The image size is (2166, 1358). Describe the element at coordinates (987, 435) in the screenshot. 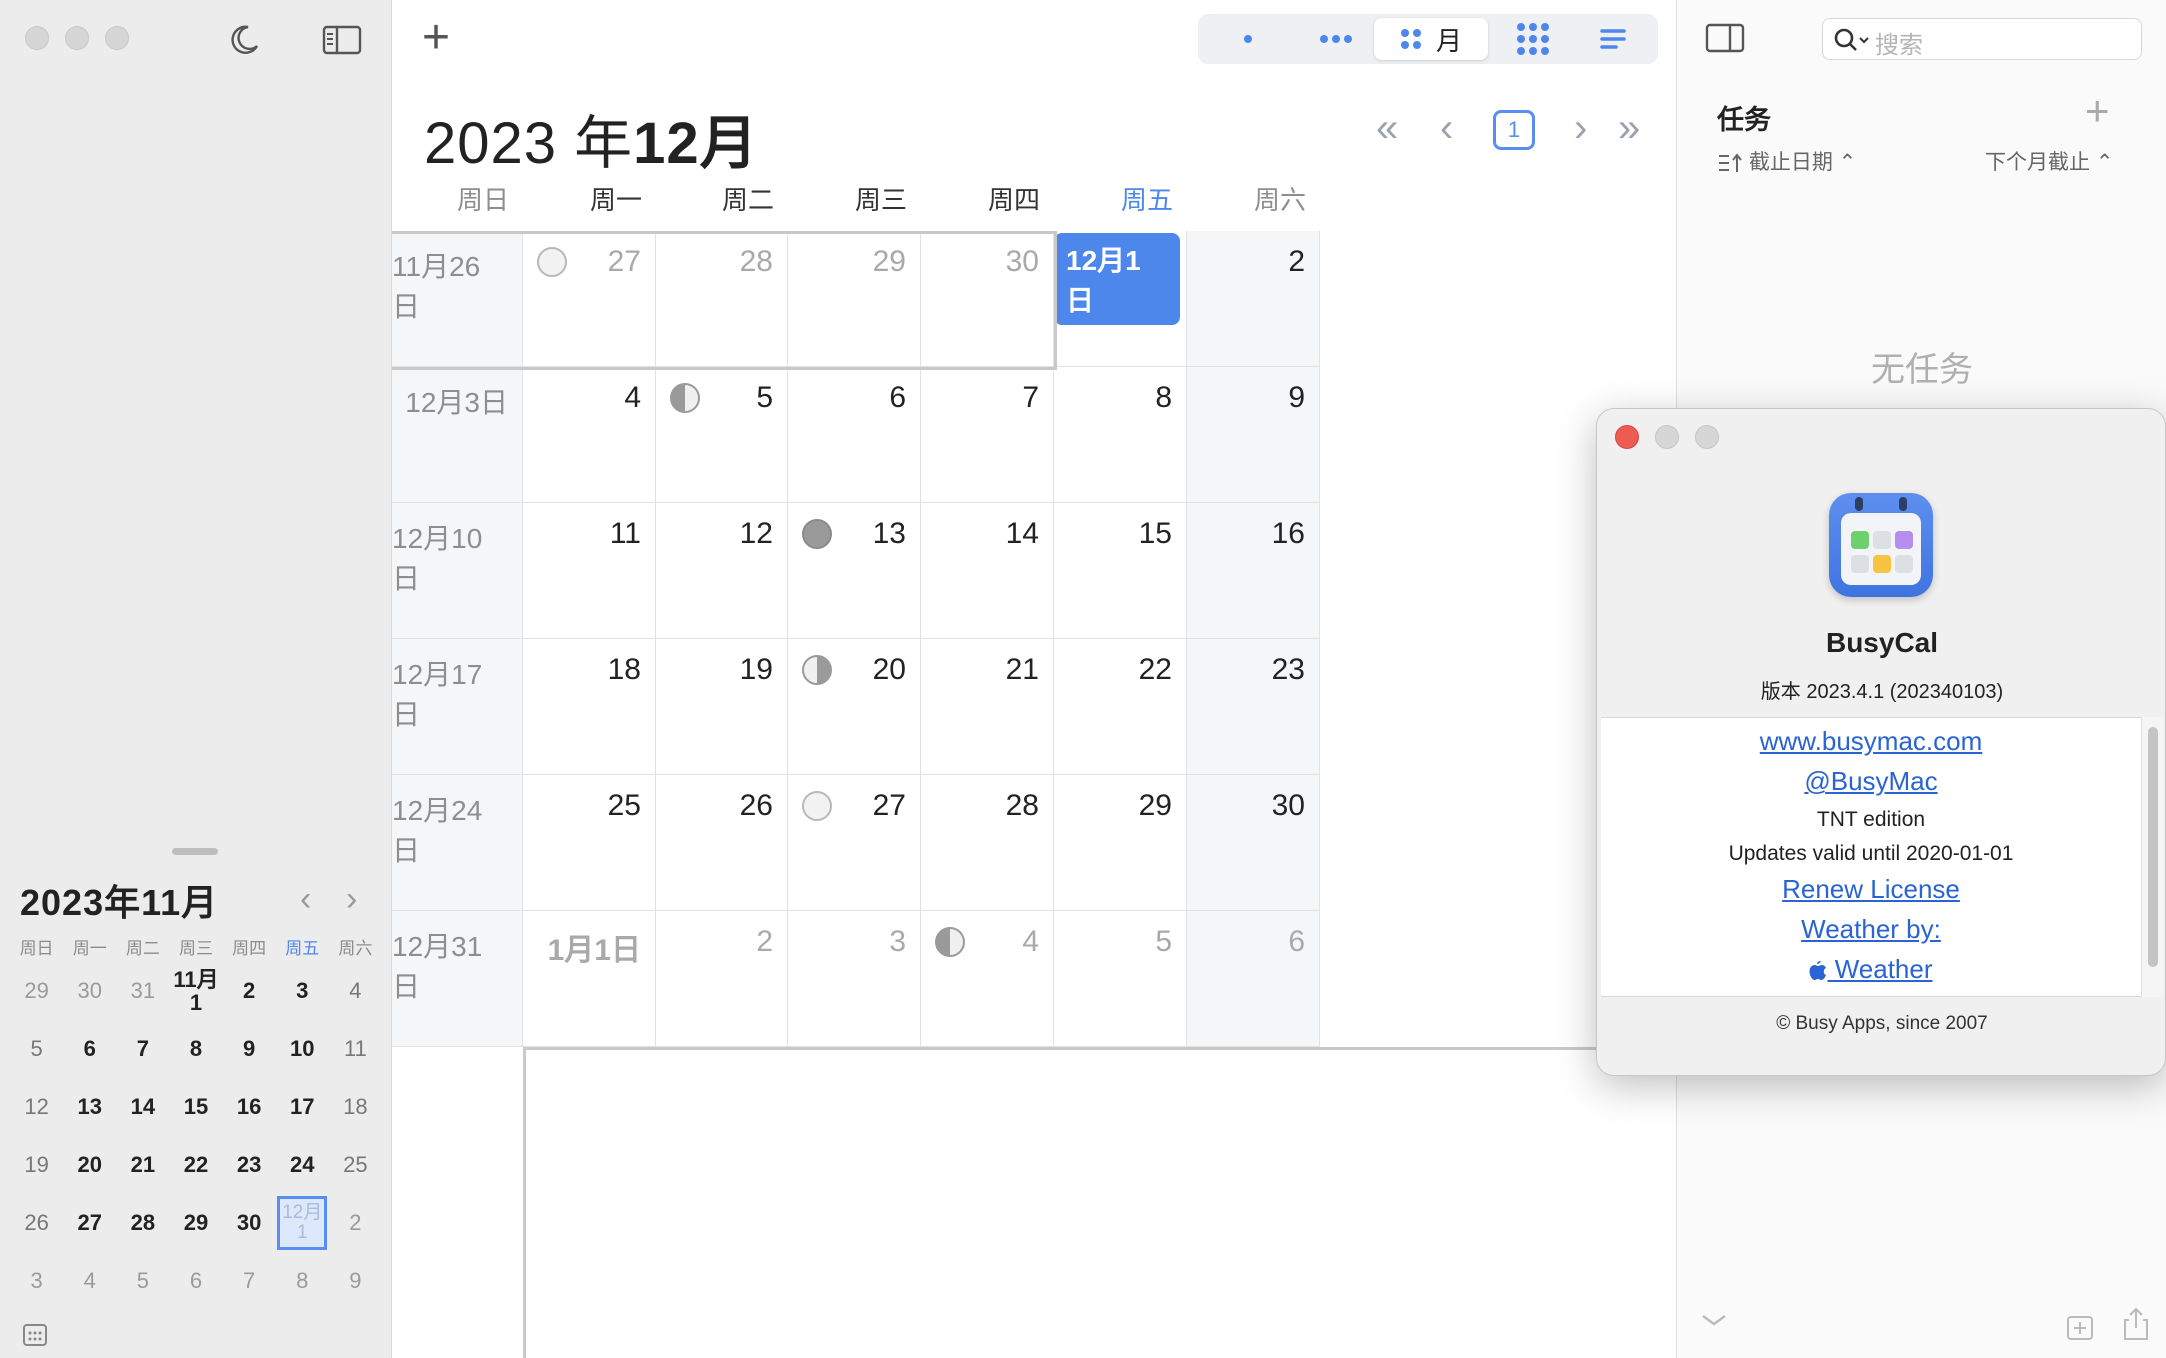

I see `calendar-day-cell: 7` at that location.